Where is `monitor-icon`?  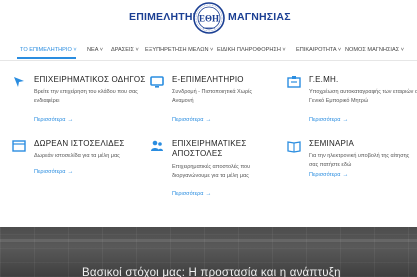
monitor-icon is located at coordinates (157, 82).